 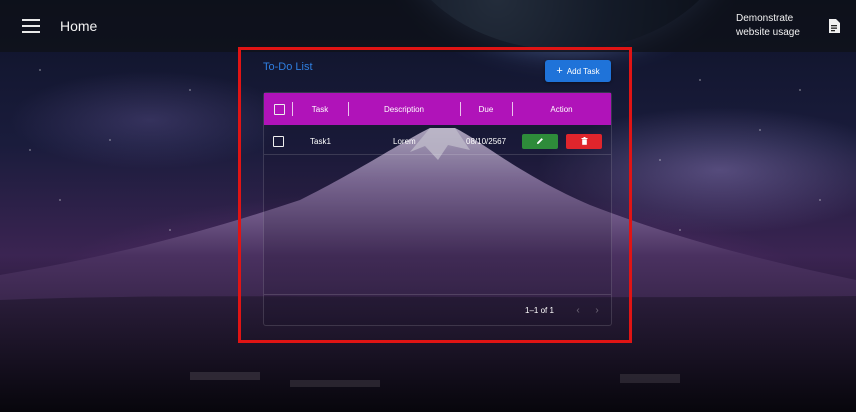 What do you see at coordinates (288, 67) in the screenshot?
I see `card-title: To-Do List` at bounding box center [288, 67].